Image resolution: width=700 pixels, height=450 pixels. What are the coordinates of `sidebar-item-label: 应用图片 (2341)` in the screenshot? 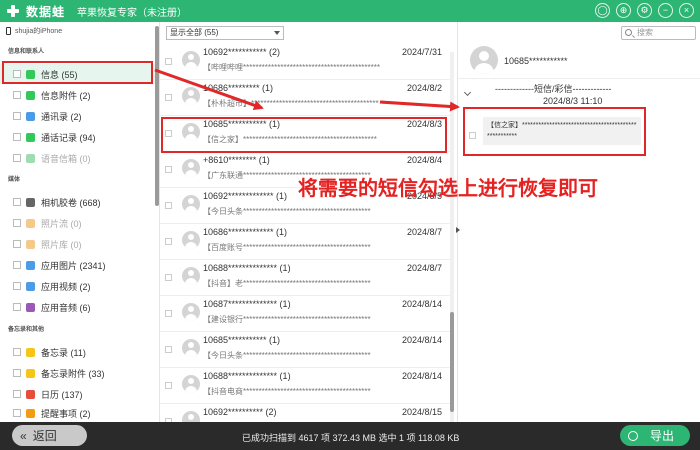 It's located at (73, 265).